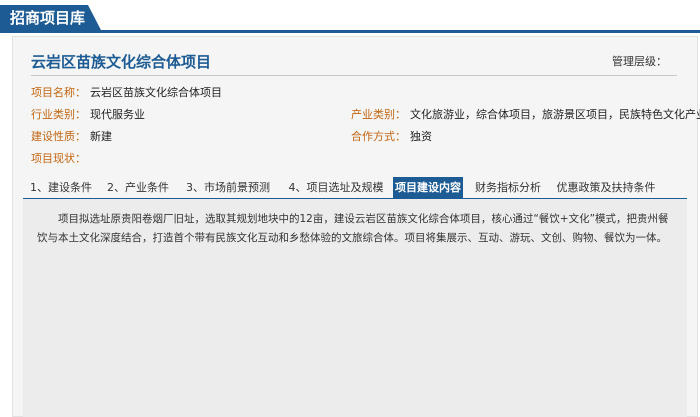 Image resolution: width=700 pixels, height=417 pixels. I want to click on field-label: 项目现状：, so click(58, 158).